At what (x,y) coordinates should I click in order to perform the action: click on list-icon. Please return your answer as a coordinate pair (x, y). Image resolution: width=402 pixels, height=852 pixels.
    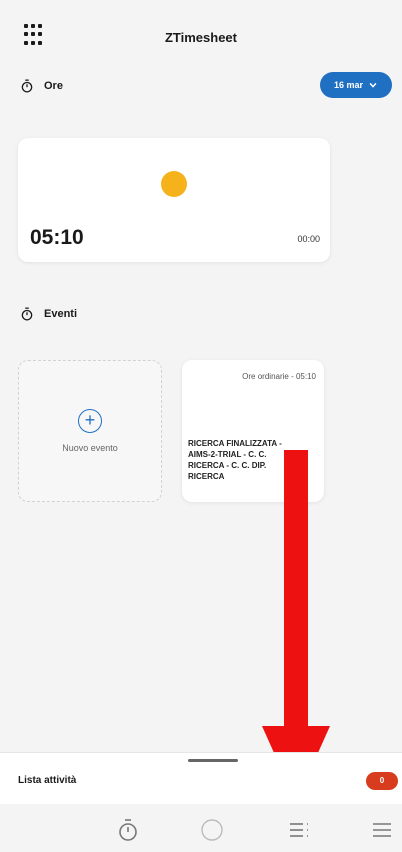
    Looking at the image, I should click on (299, 830).